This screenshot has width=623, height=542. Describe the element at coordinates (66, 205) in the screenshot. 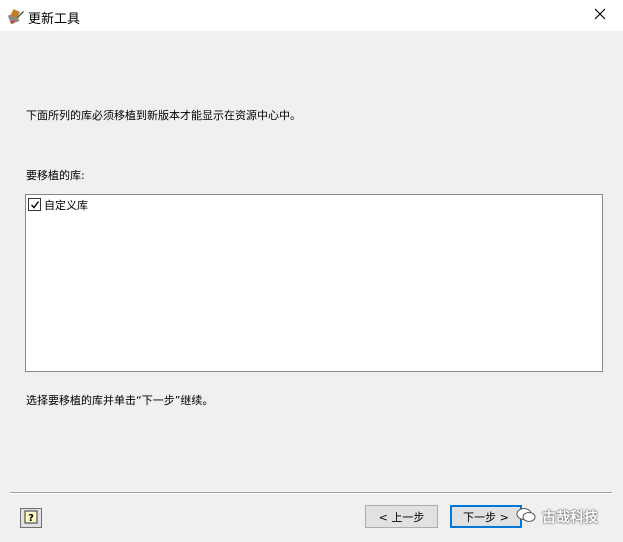

I see `library-item-label: 自定义库` at that location.